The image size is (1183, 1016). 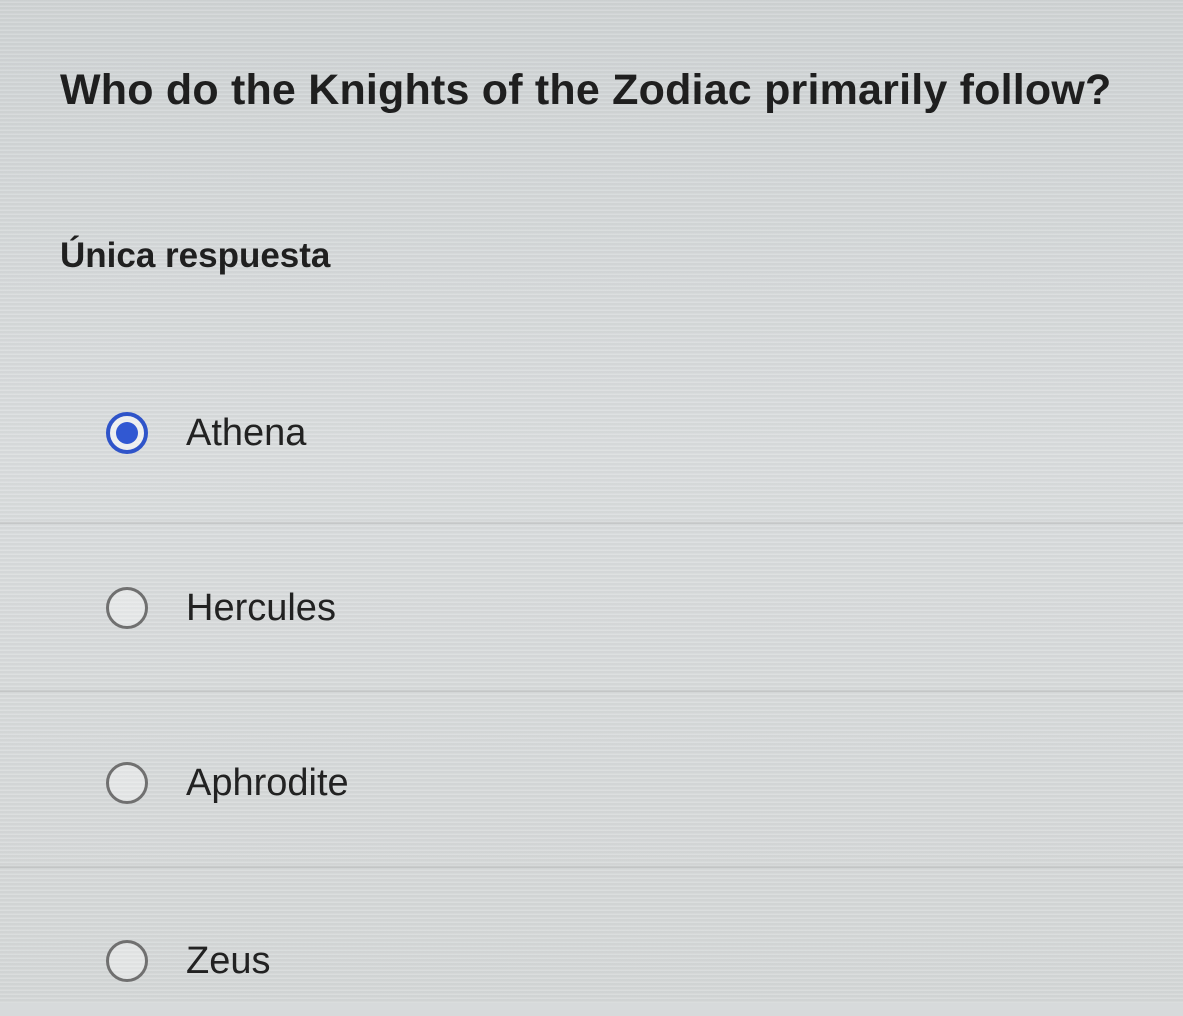 I want to click on answer-option-label: Athena, so click(x=246, y=432).